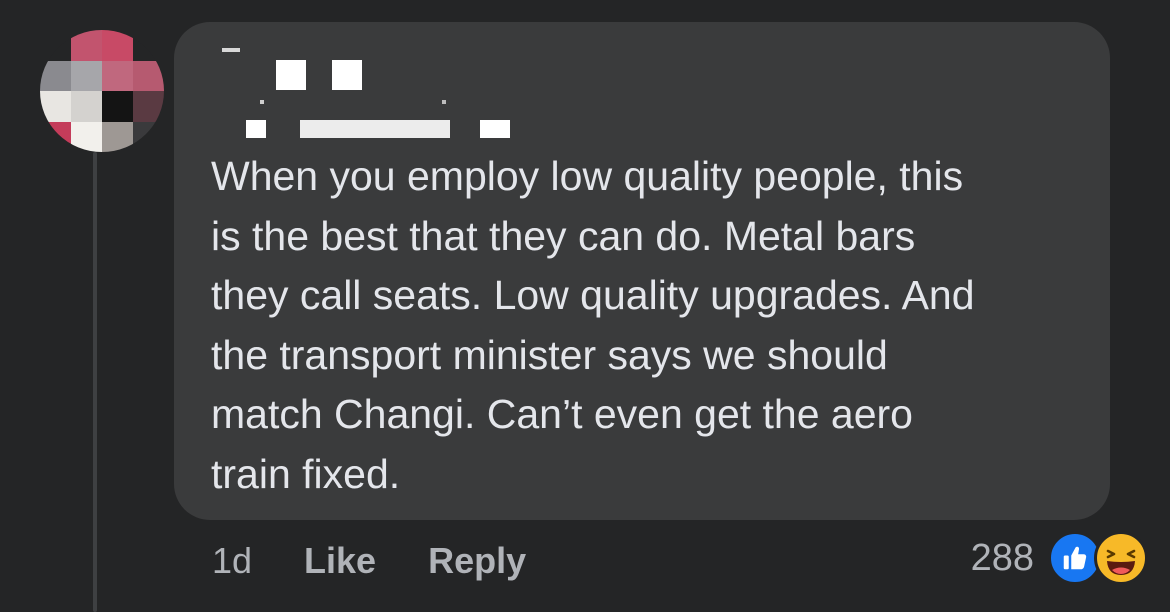  I want to click on reply-button: Reply, so click(477, 561).